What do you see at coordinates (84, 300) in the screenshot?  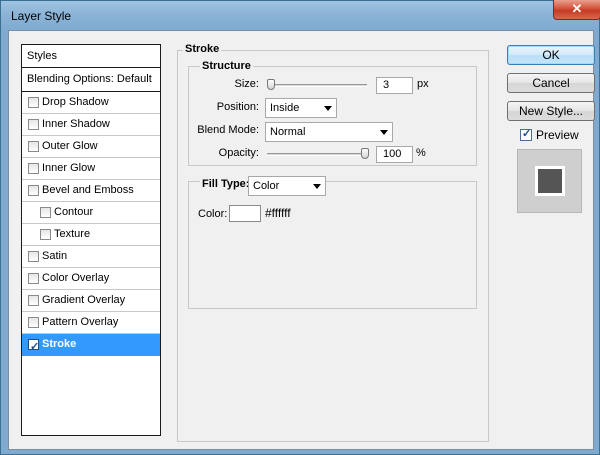 I see `style-item-label: Gradient Overlay` at bounding box center [84, 300].